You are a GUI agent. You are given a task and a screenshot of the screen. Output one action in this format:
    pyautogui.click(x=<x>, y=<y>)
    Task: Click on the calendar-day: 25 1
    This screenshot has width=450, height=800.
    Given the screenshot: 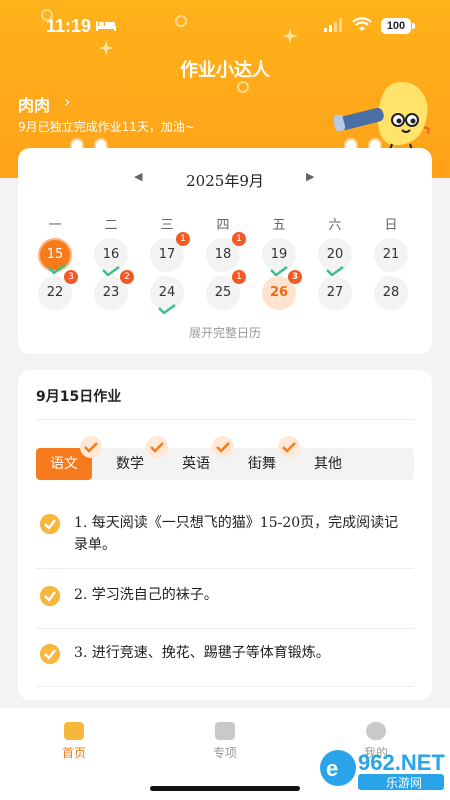 What is the action you would take?
    pyautogui.click(x=226, y=290)
    